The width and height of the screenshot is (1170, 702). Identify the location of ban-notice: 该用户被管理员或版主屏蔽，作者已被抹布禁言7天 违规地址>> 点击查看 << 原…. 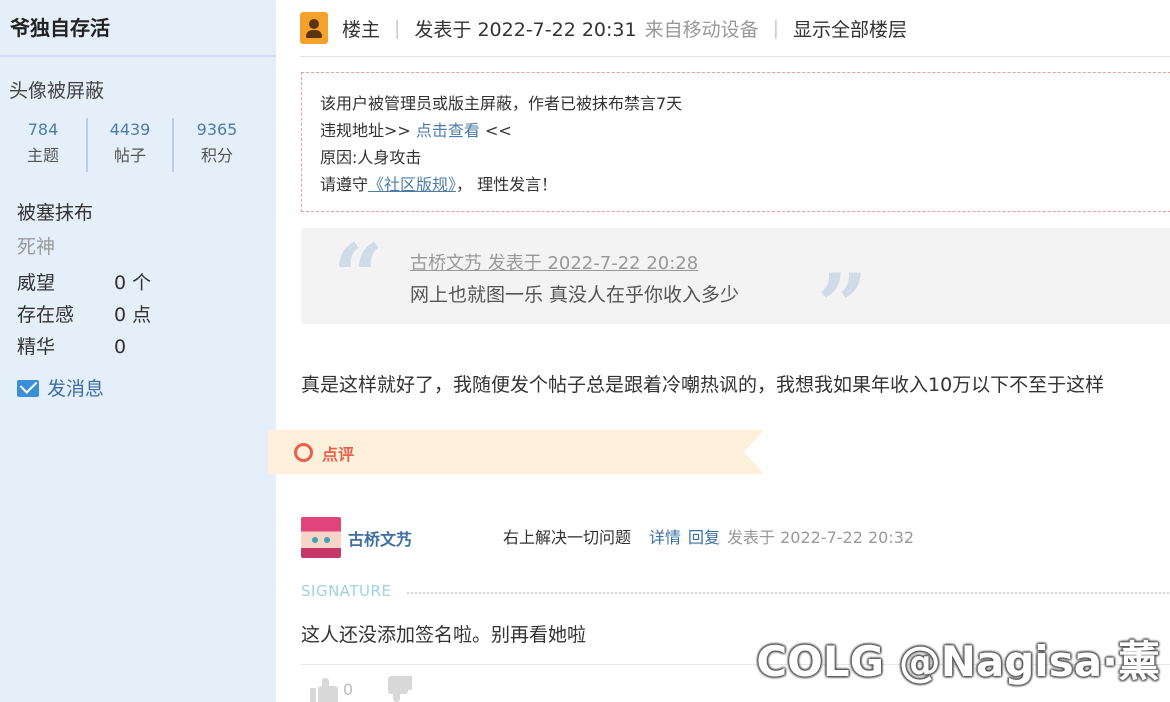
(735, 142).